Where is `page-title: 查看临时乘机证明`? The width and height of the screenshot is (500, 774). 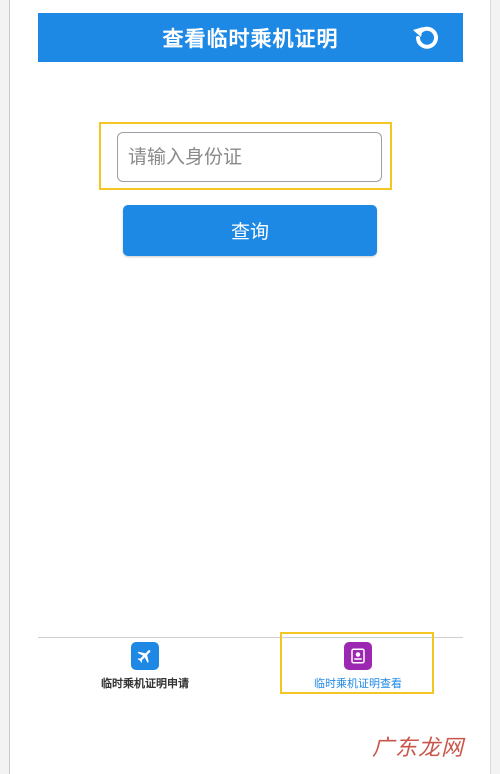
page-title: 查看临时乘机证明 is located at coordinates (250, 38).